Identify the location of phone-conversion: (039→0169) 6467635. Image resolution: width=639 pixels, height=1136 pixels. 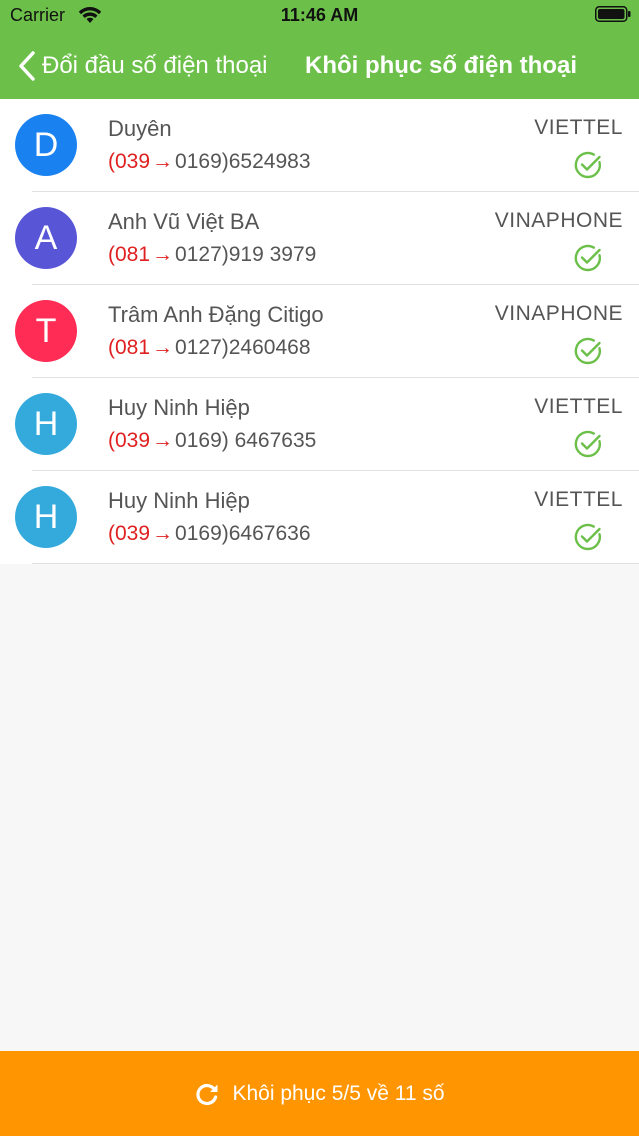
(212, 441).